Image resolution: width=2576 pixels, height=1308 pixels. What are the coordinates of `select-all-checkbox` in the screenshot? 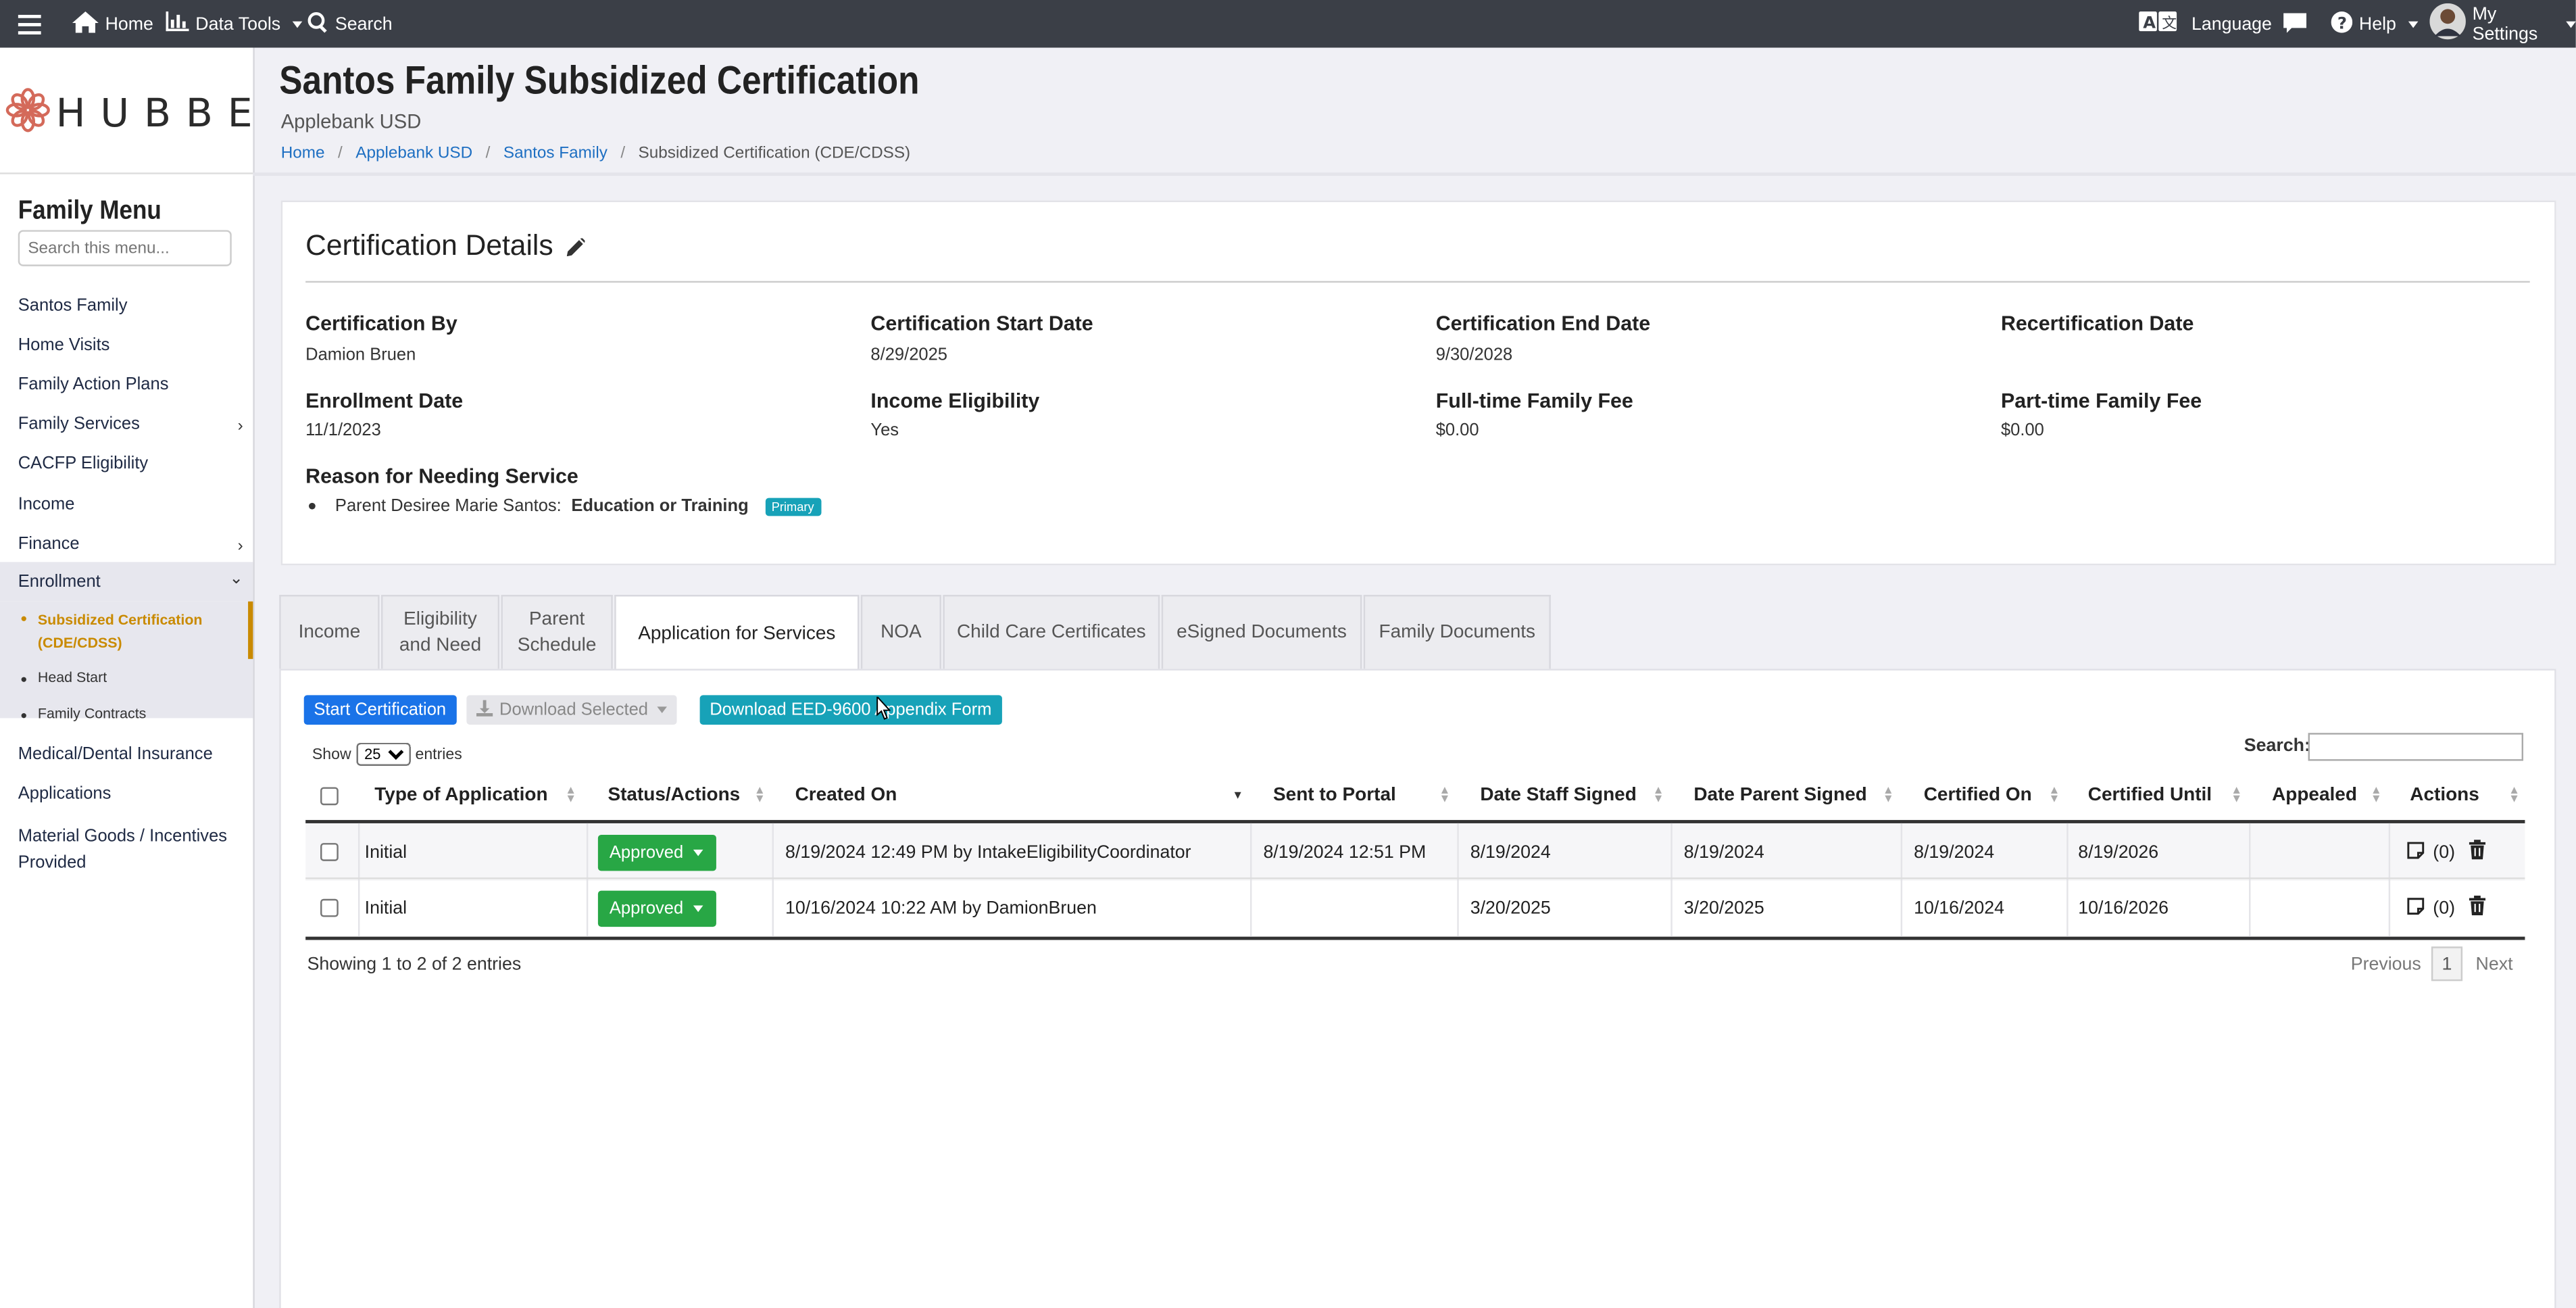 It's located at (330, 796).